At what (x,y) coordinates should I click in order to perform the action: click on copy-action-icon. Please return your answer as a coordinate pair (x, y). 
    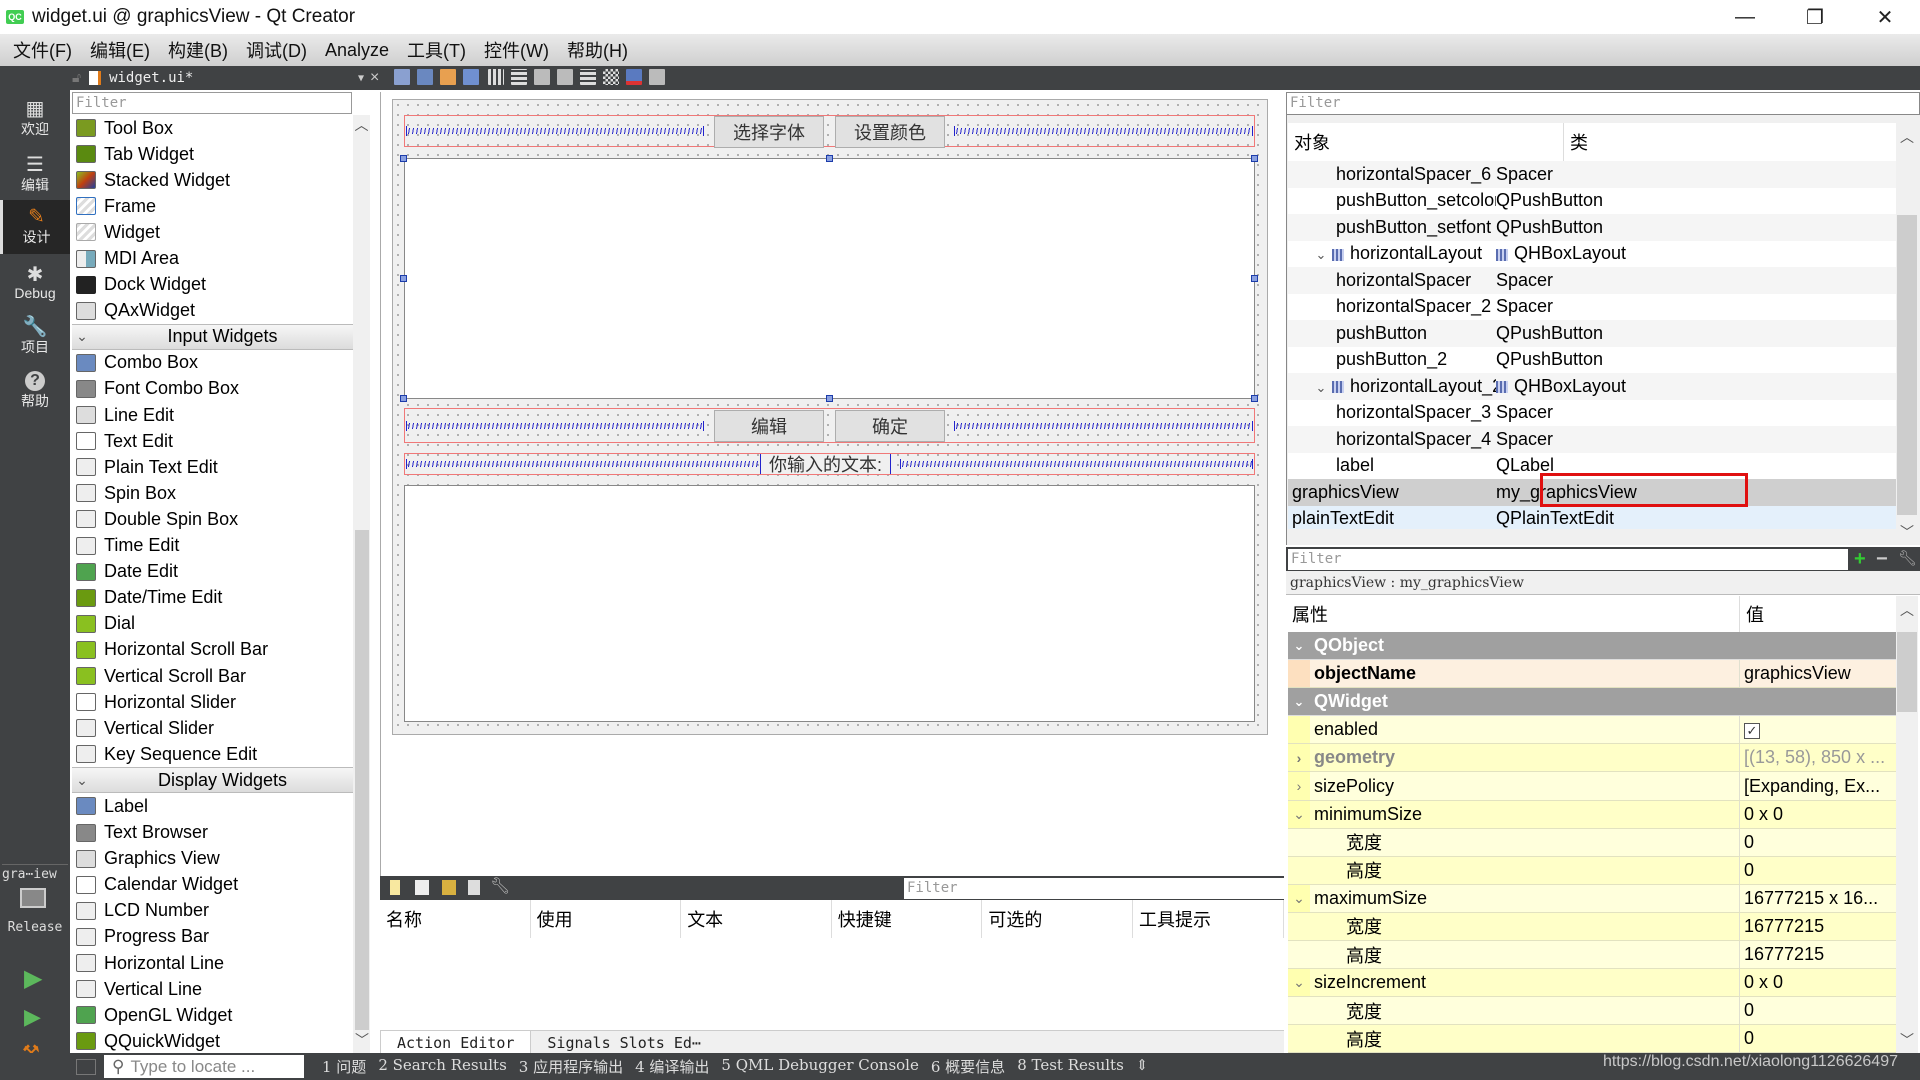
    Looking at the image, I should click on (422, 887).